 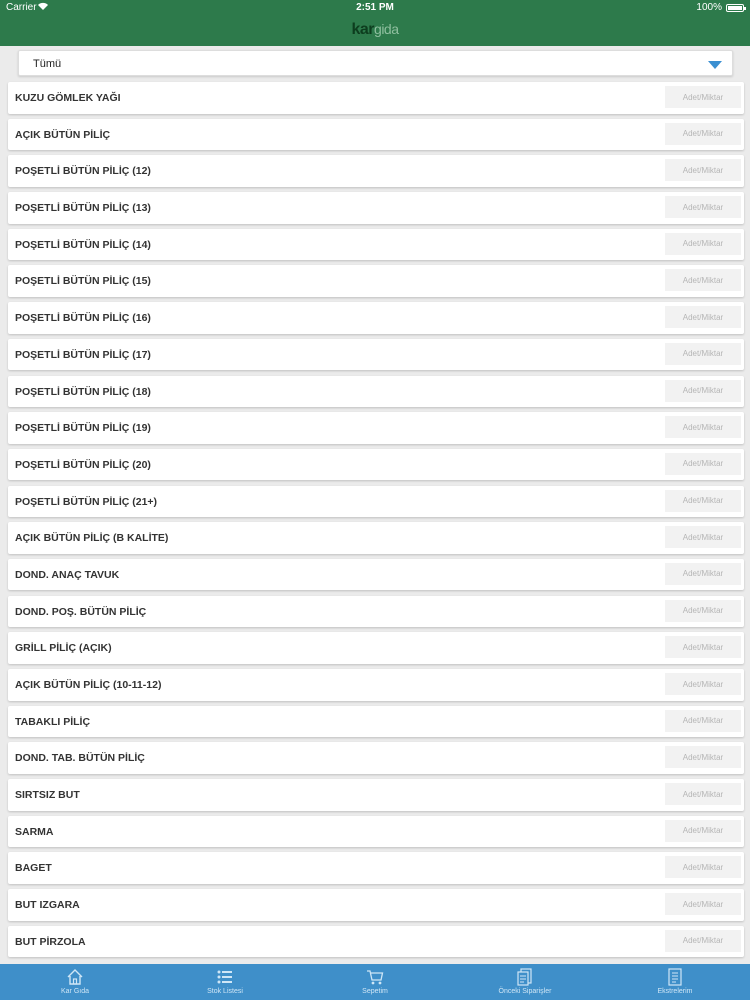 I want to click on product-row: KUZU GÖMLEK YAĞI, so click(x=376, y=98).